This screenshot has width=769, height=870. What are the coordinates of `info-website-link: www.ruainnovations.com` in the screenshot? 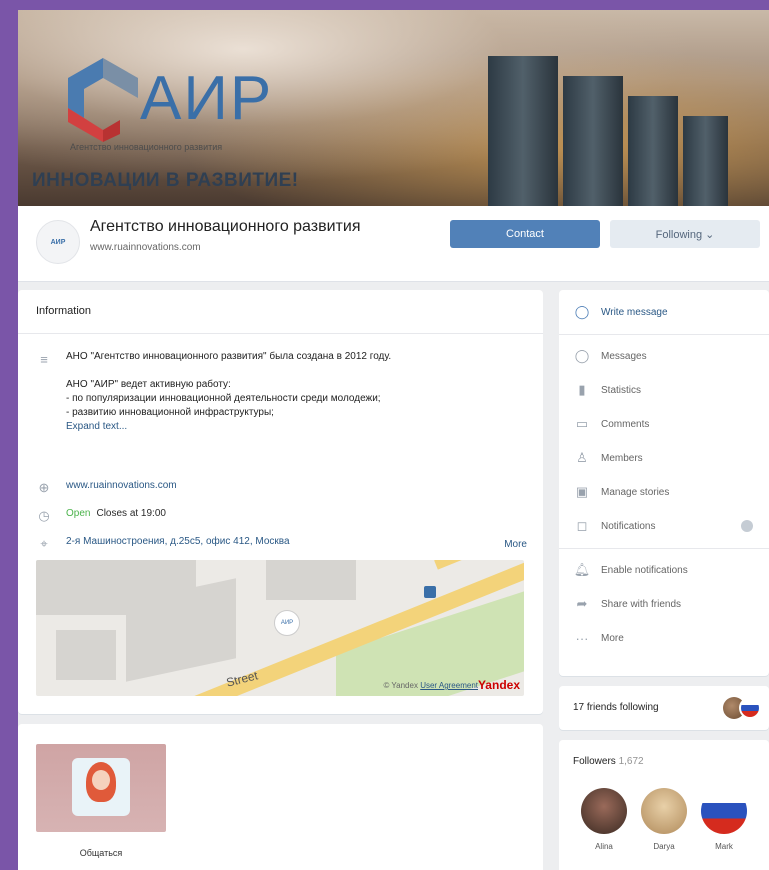 It's located at (121, 485).